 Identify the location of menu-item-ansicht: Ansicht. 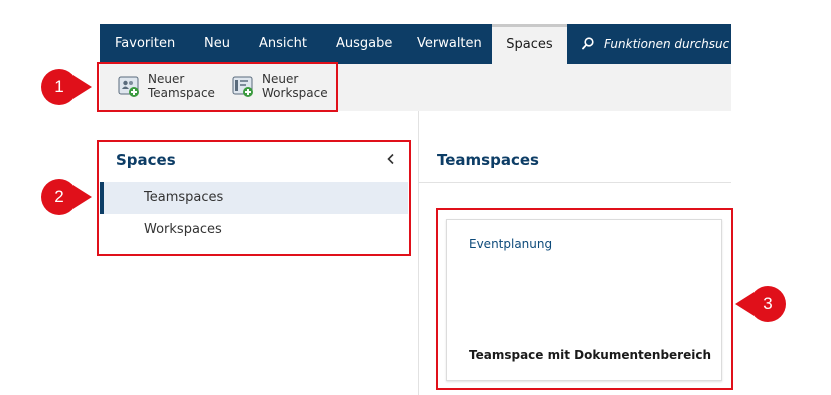
(283, 44).